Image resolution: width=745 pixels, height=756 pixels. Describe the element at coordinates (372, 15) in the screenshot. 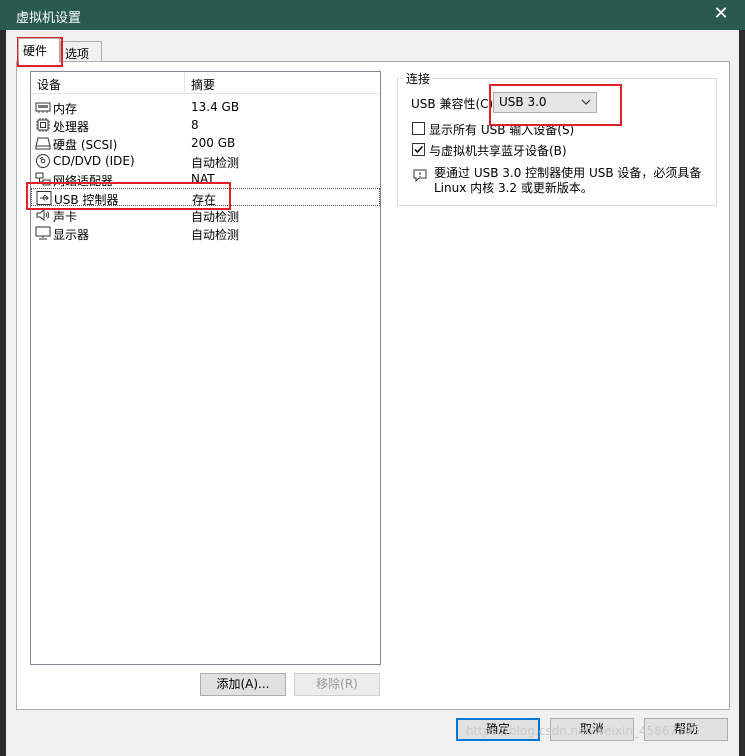

I see `title-bar: 虚拟机设置 ✕` at that location.